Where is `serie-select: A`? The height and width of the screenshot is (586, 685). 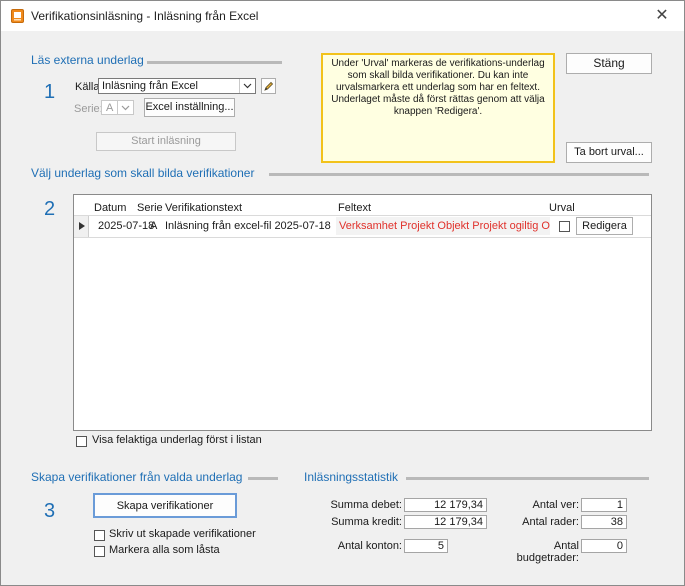 serie-select: A is located at coordinates (117, 107).